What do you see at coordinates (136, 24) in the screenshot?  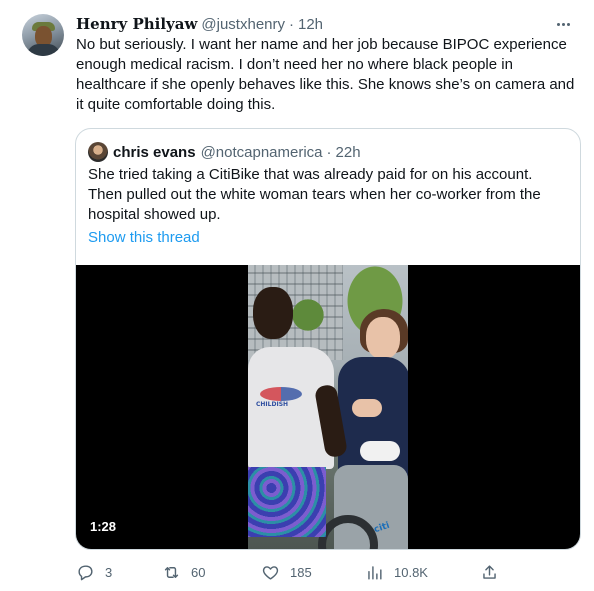 I see `author-display-name: Henry Philyaw` at bounding box center [136, 24].